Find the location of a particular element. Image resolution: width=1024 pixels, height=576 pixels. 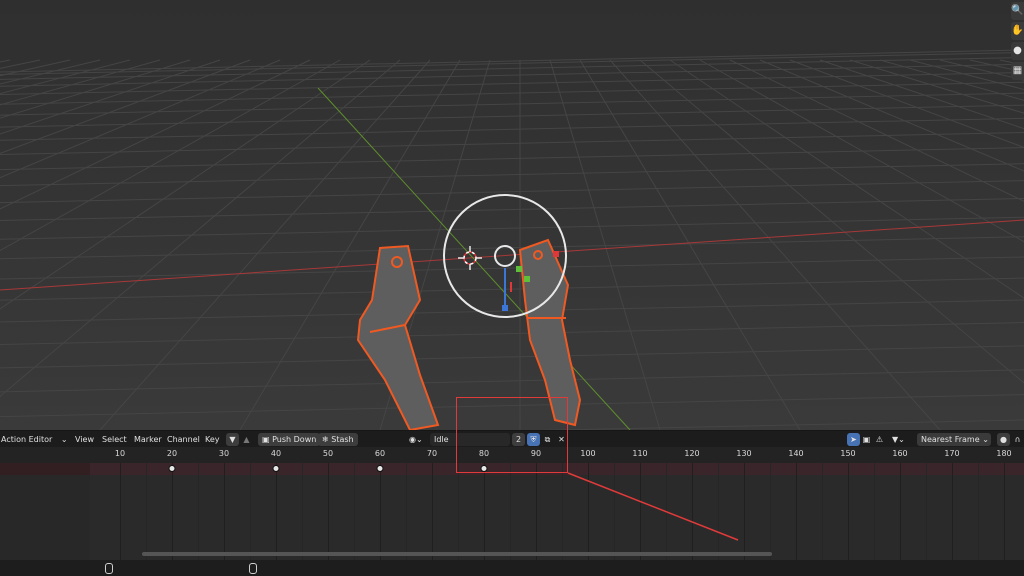

hand-icon: ✋ is located at coordinates (1017, 31).